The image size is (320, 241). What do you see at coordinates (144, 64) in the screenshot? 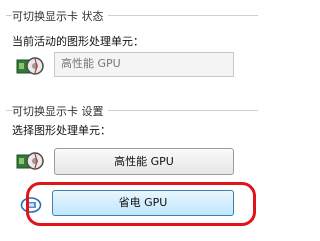
I see `current-gpu-field: 高性能 GPU` at bounding box center [144, 64].